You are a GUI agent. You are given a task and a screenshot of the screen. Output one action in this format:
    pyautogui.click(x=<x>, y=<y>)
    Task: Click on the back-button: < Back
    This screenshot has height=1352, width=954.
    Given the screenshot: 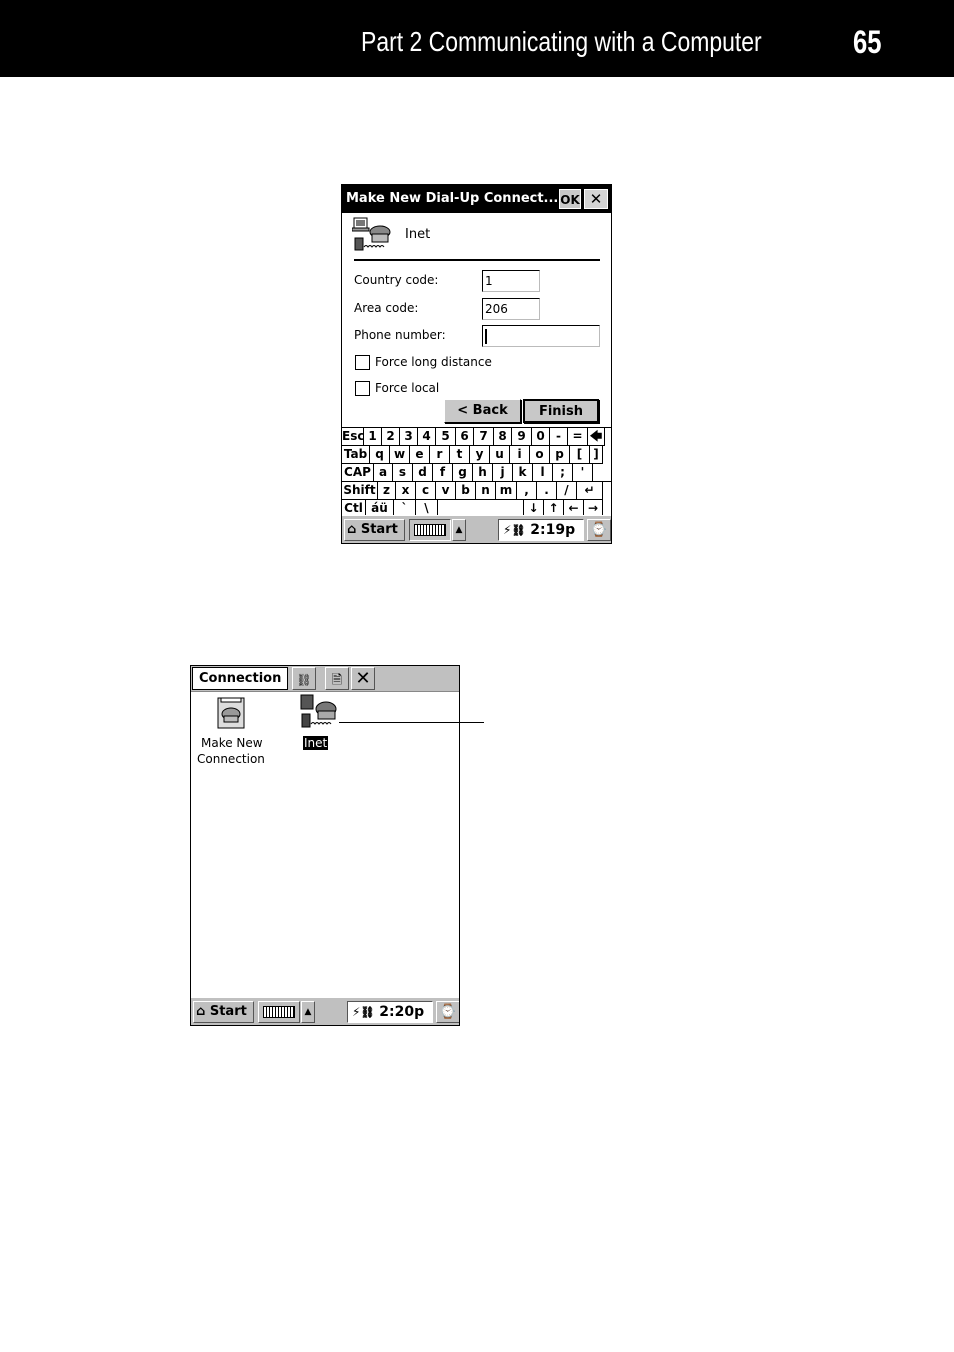 What is the action you would take?
    pyautogui.click(x=482, y=411)
    